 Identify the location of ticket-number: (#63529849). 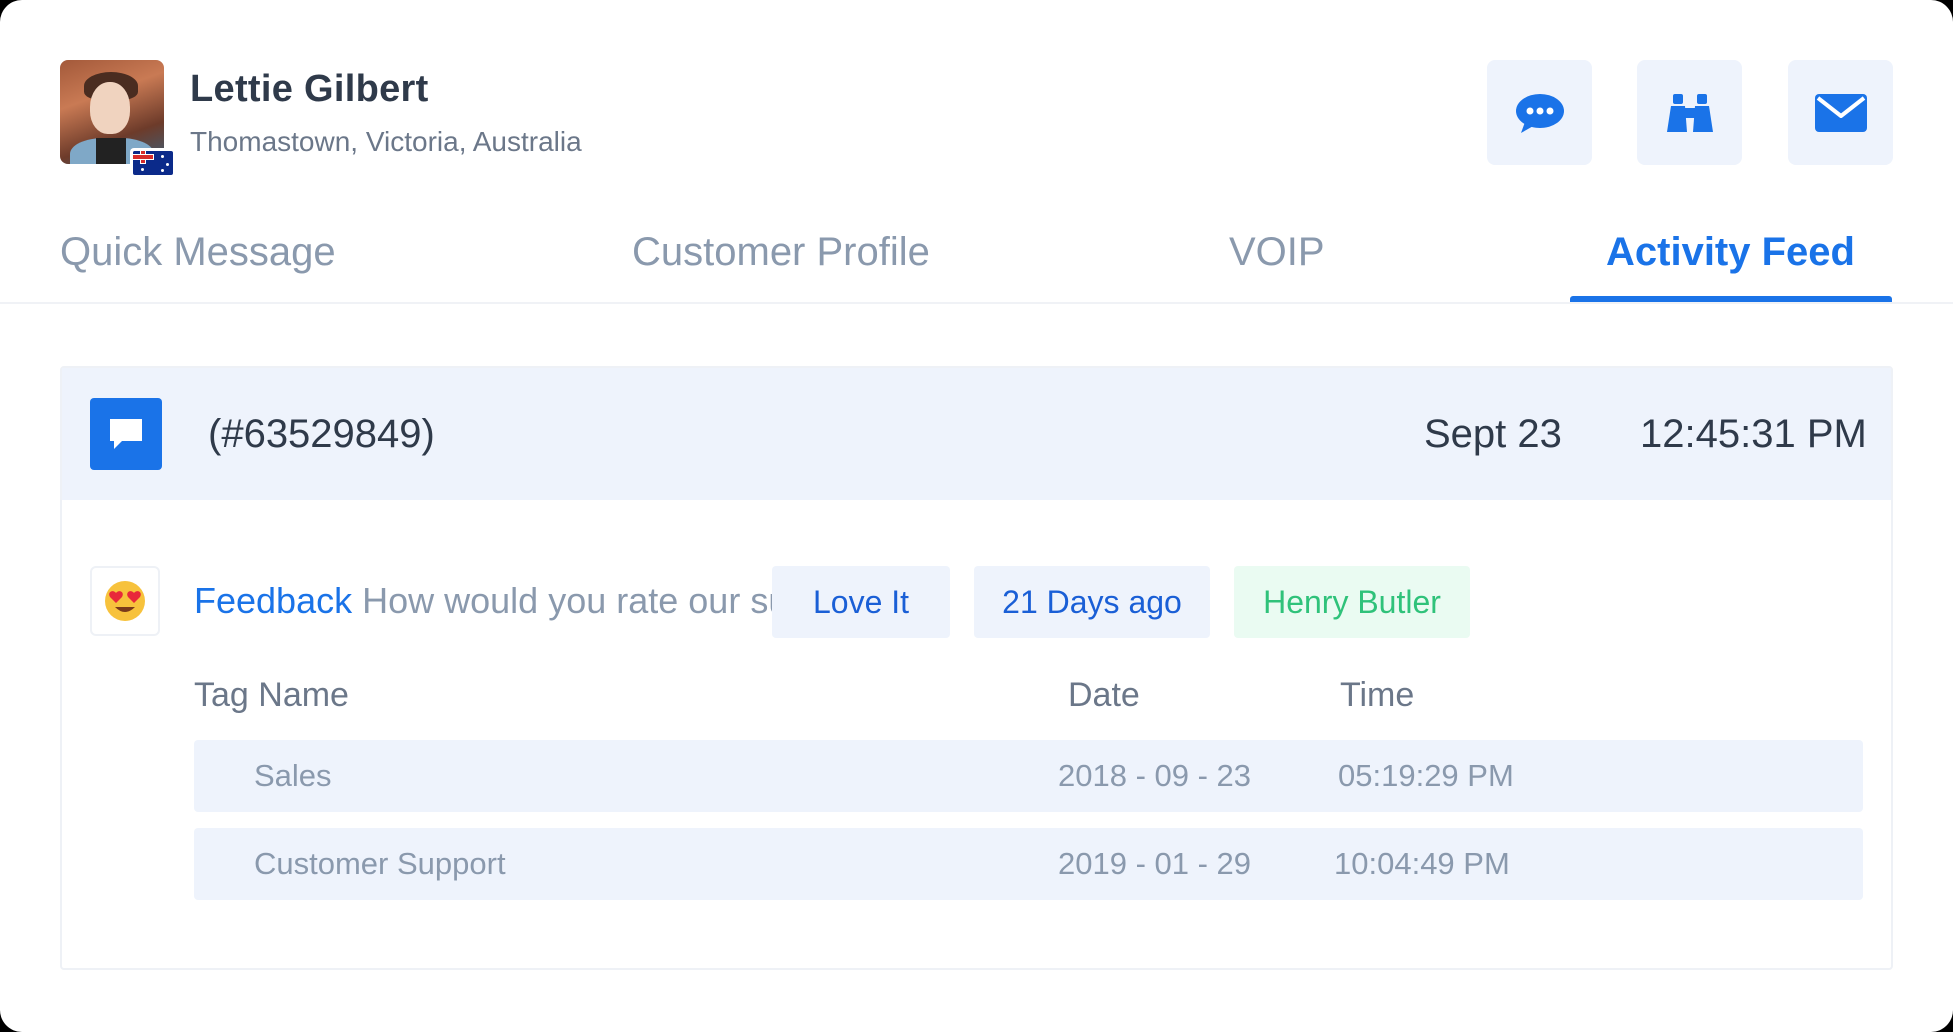
(321, 434).